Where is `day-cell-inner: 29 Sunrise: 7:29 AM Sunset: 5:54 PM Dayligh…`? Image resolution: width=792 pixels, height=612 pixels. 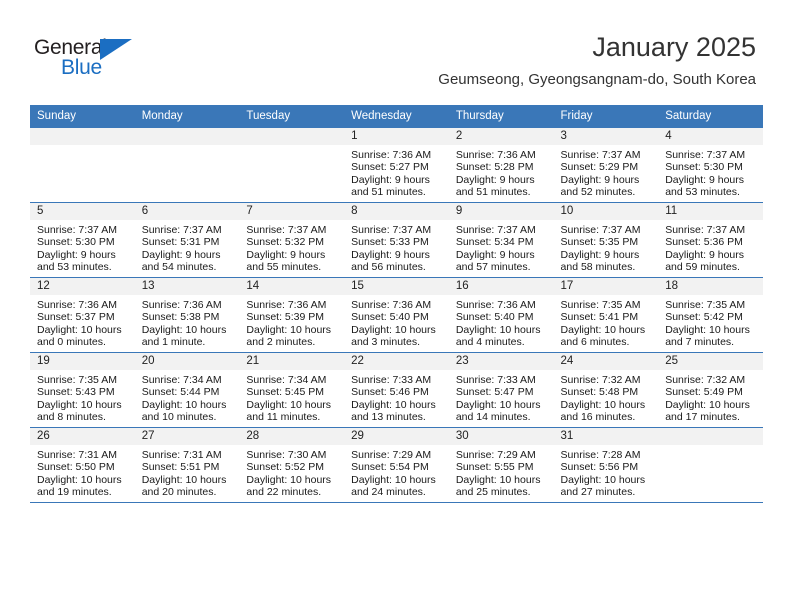
day-cell-inner: 29 Sunrise: 7:29 AM Sunset: 5:54 PM Dayligh… is located at coordinates (396, 465).